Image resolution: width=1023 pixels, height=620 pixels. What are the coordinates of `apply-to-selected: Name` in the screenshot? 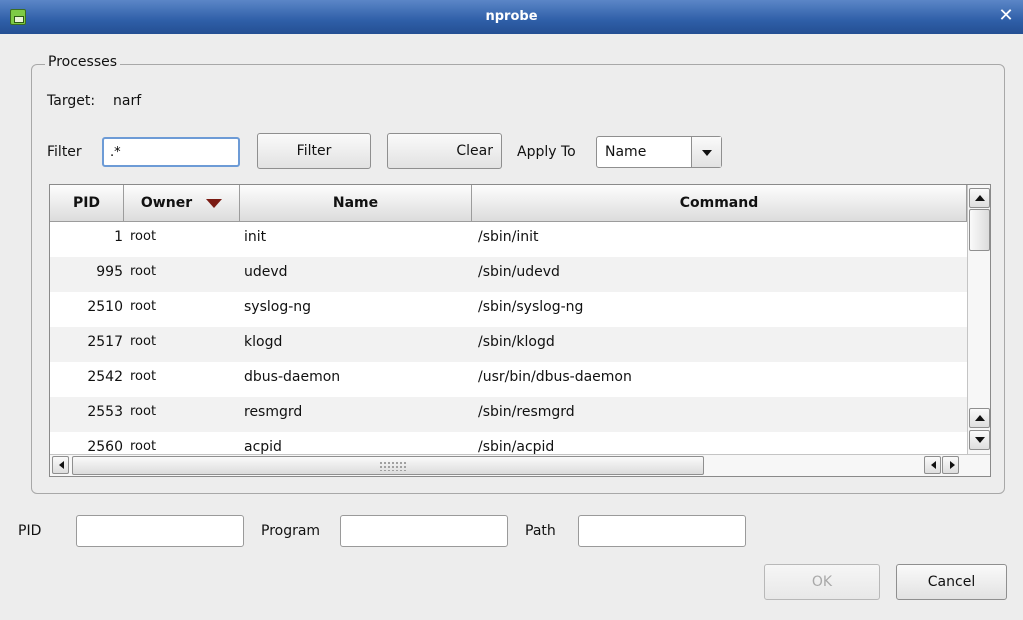 It's located at (626, 152).